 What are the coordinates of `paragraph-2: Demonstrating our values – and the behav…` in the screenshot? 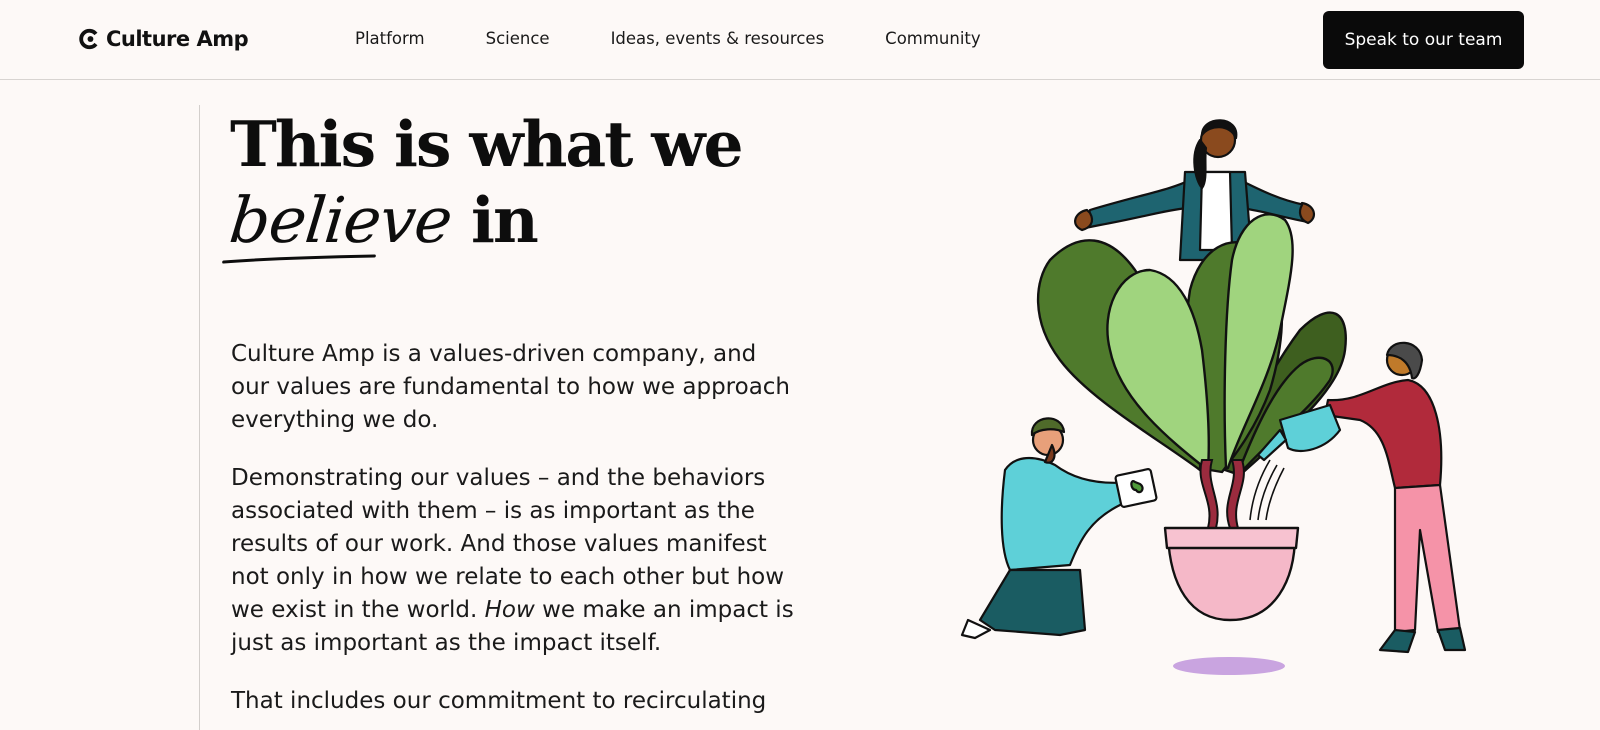 It's located at (513, 561).